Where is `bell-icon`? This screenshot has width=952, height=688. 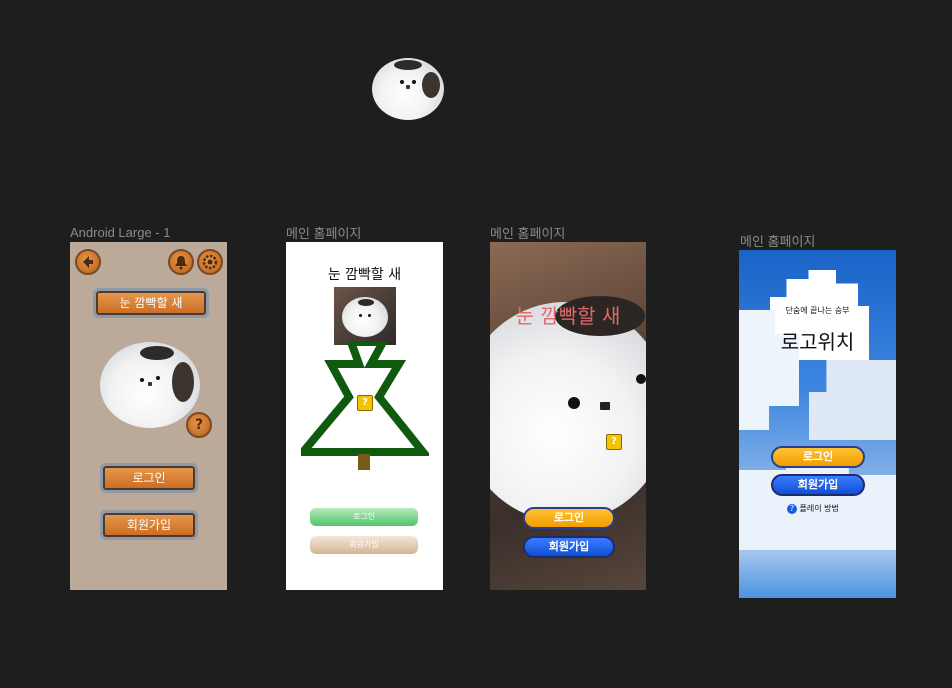 bell-icon is located at coordinates (181, 262).